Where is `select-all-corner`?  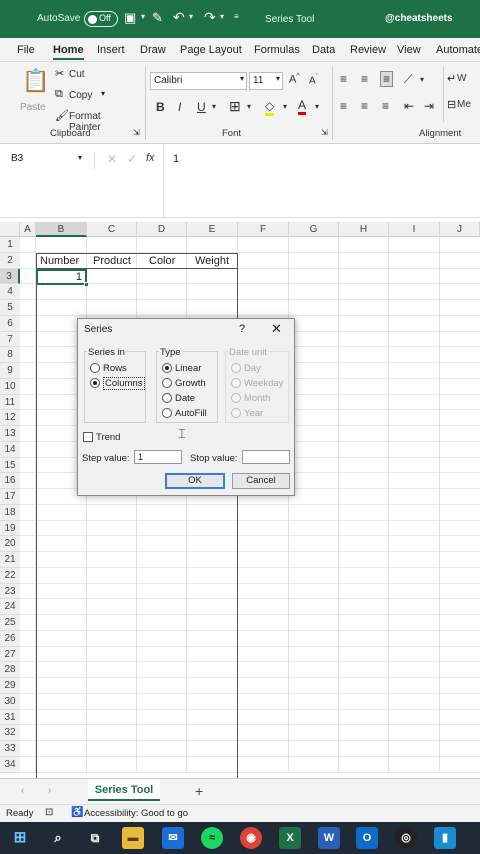
select-all-corner is located at coordinates (10, 229).